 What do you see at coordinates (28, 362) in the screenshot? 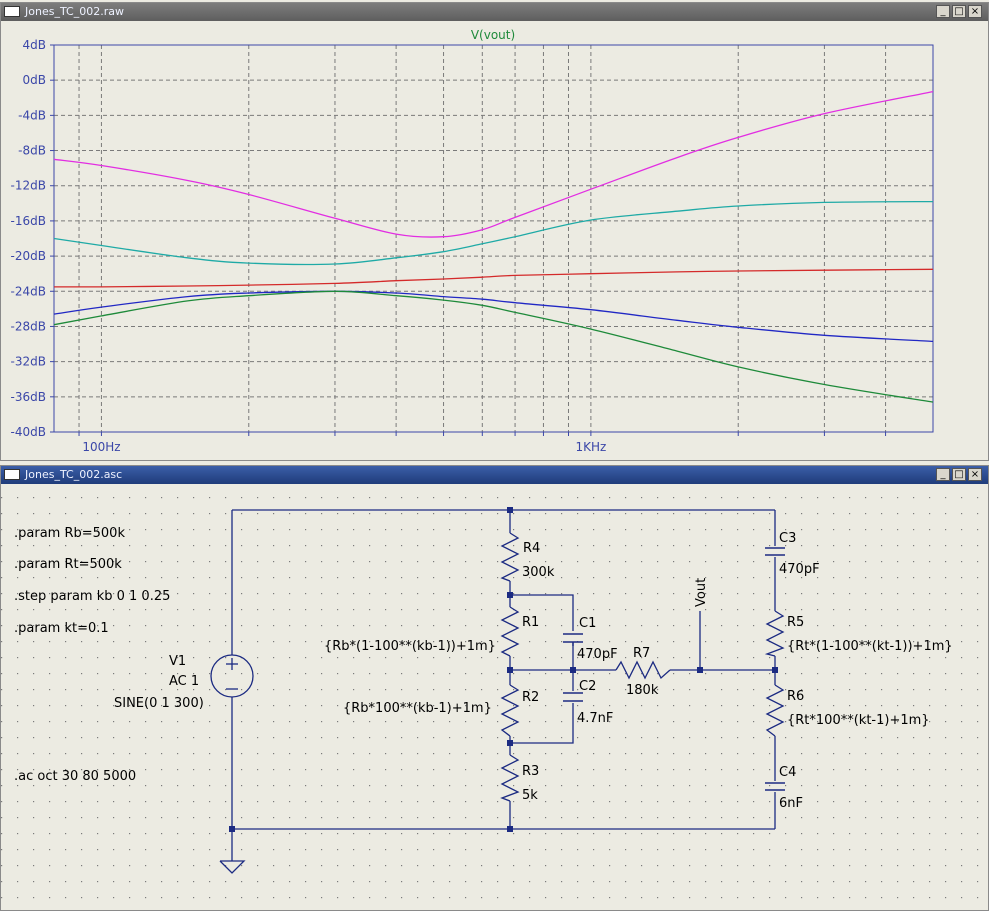
I see `y-tick-label: -32dB` at bounding box center [28, 362].